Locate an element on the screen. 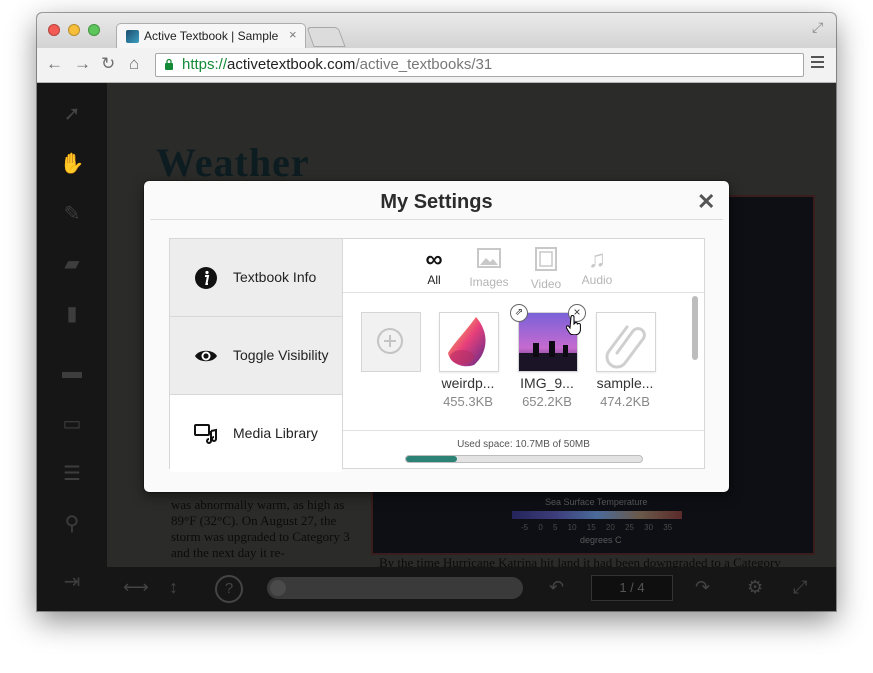 Image resolution: width=873 pixels, height=673 pixels. temperature-color-scale is located at coordinates (597, 515).